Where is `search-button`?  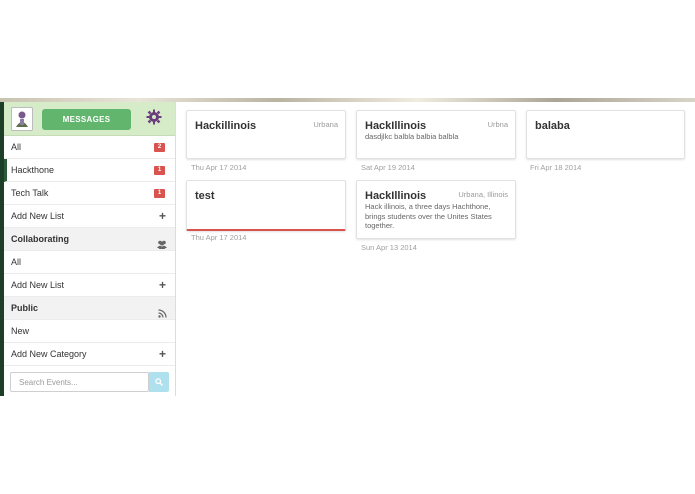 search-button is located at coordinates (159, 382).